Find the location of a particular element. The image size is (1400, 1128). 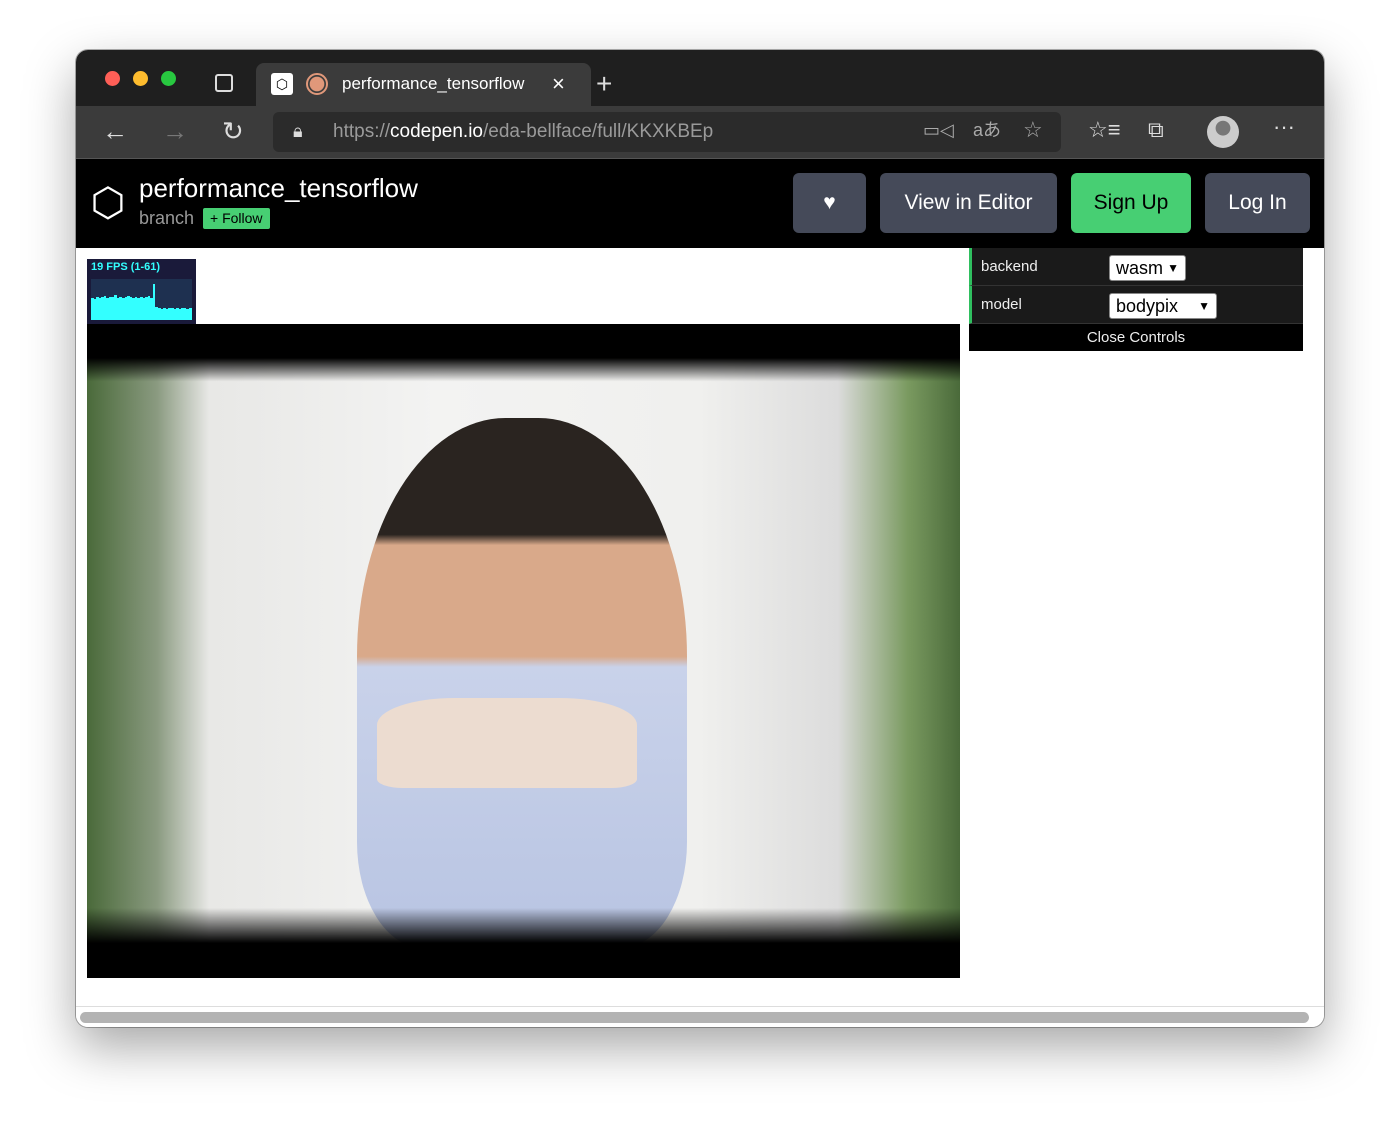

recording-icon is located at coordinates (317, 84).